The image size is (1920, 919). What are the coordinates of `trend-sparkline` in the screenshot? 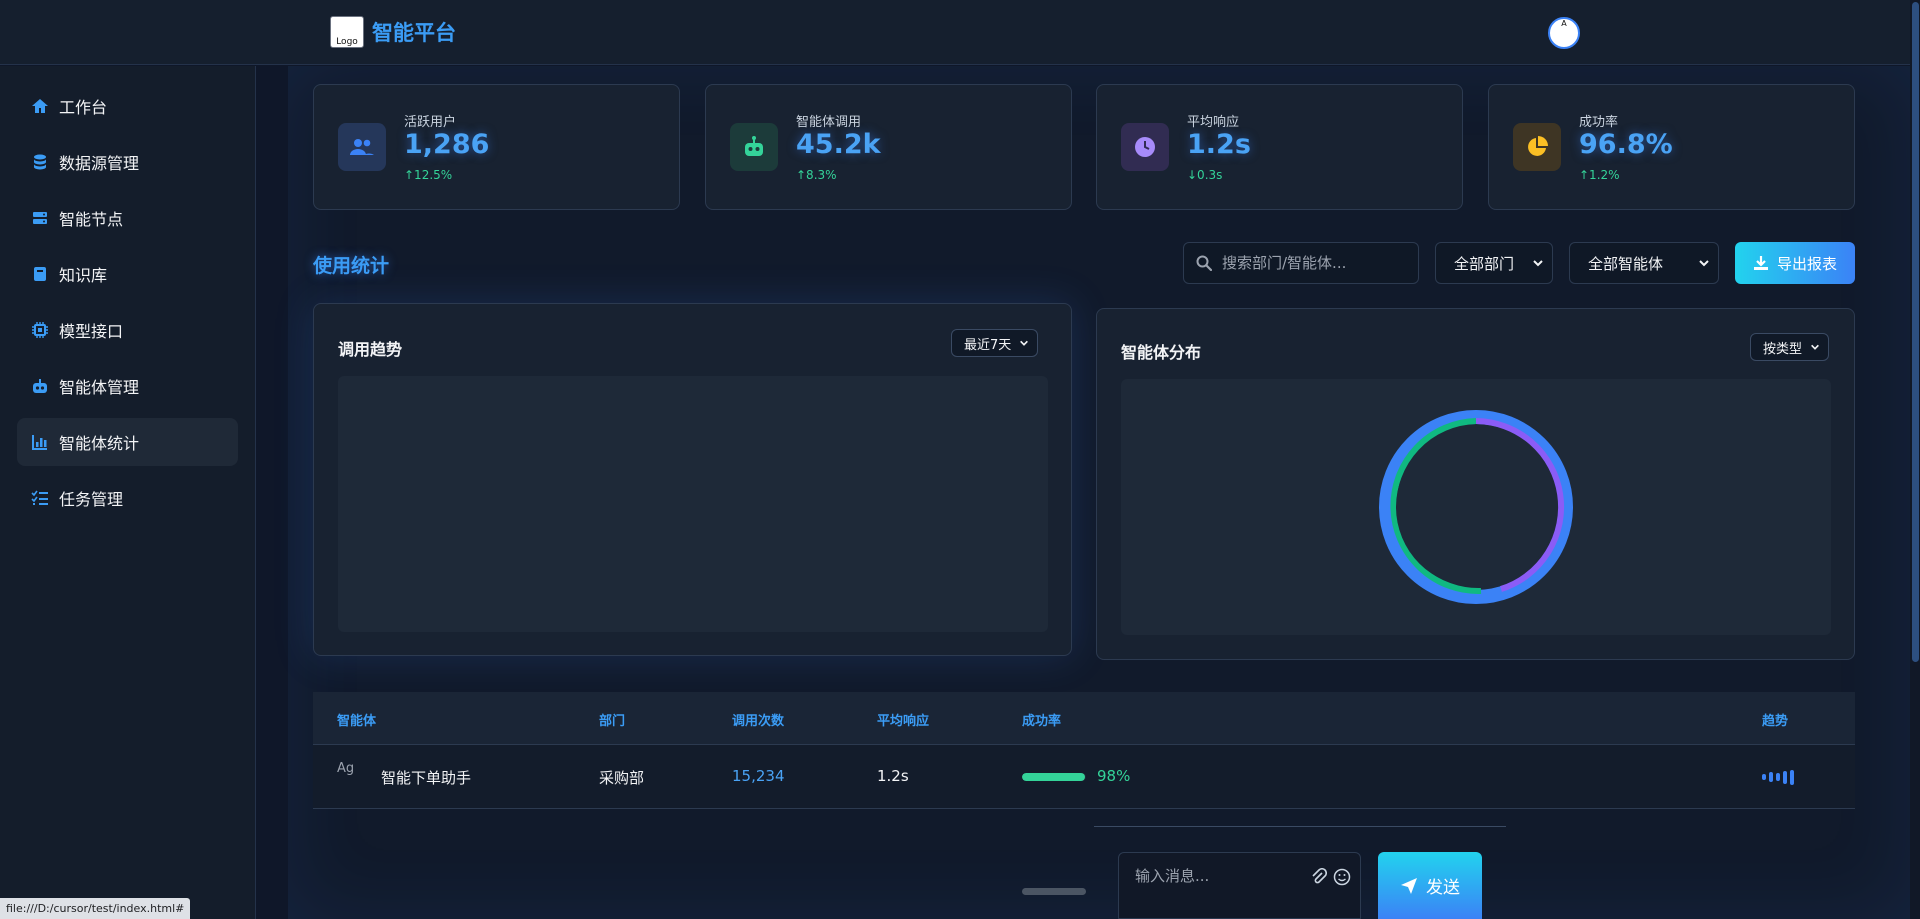 It's located at (1778, 777).